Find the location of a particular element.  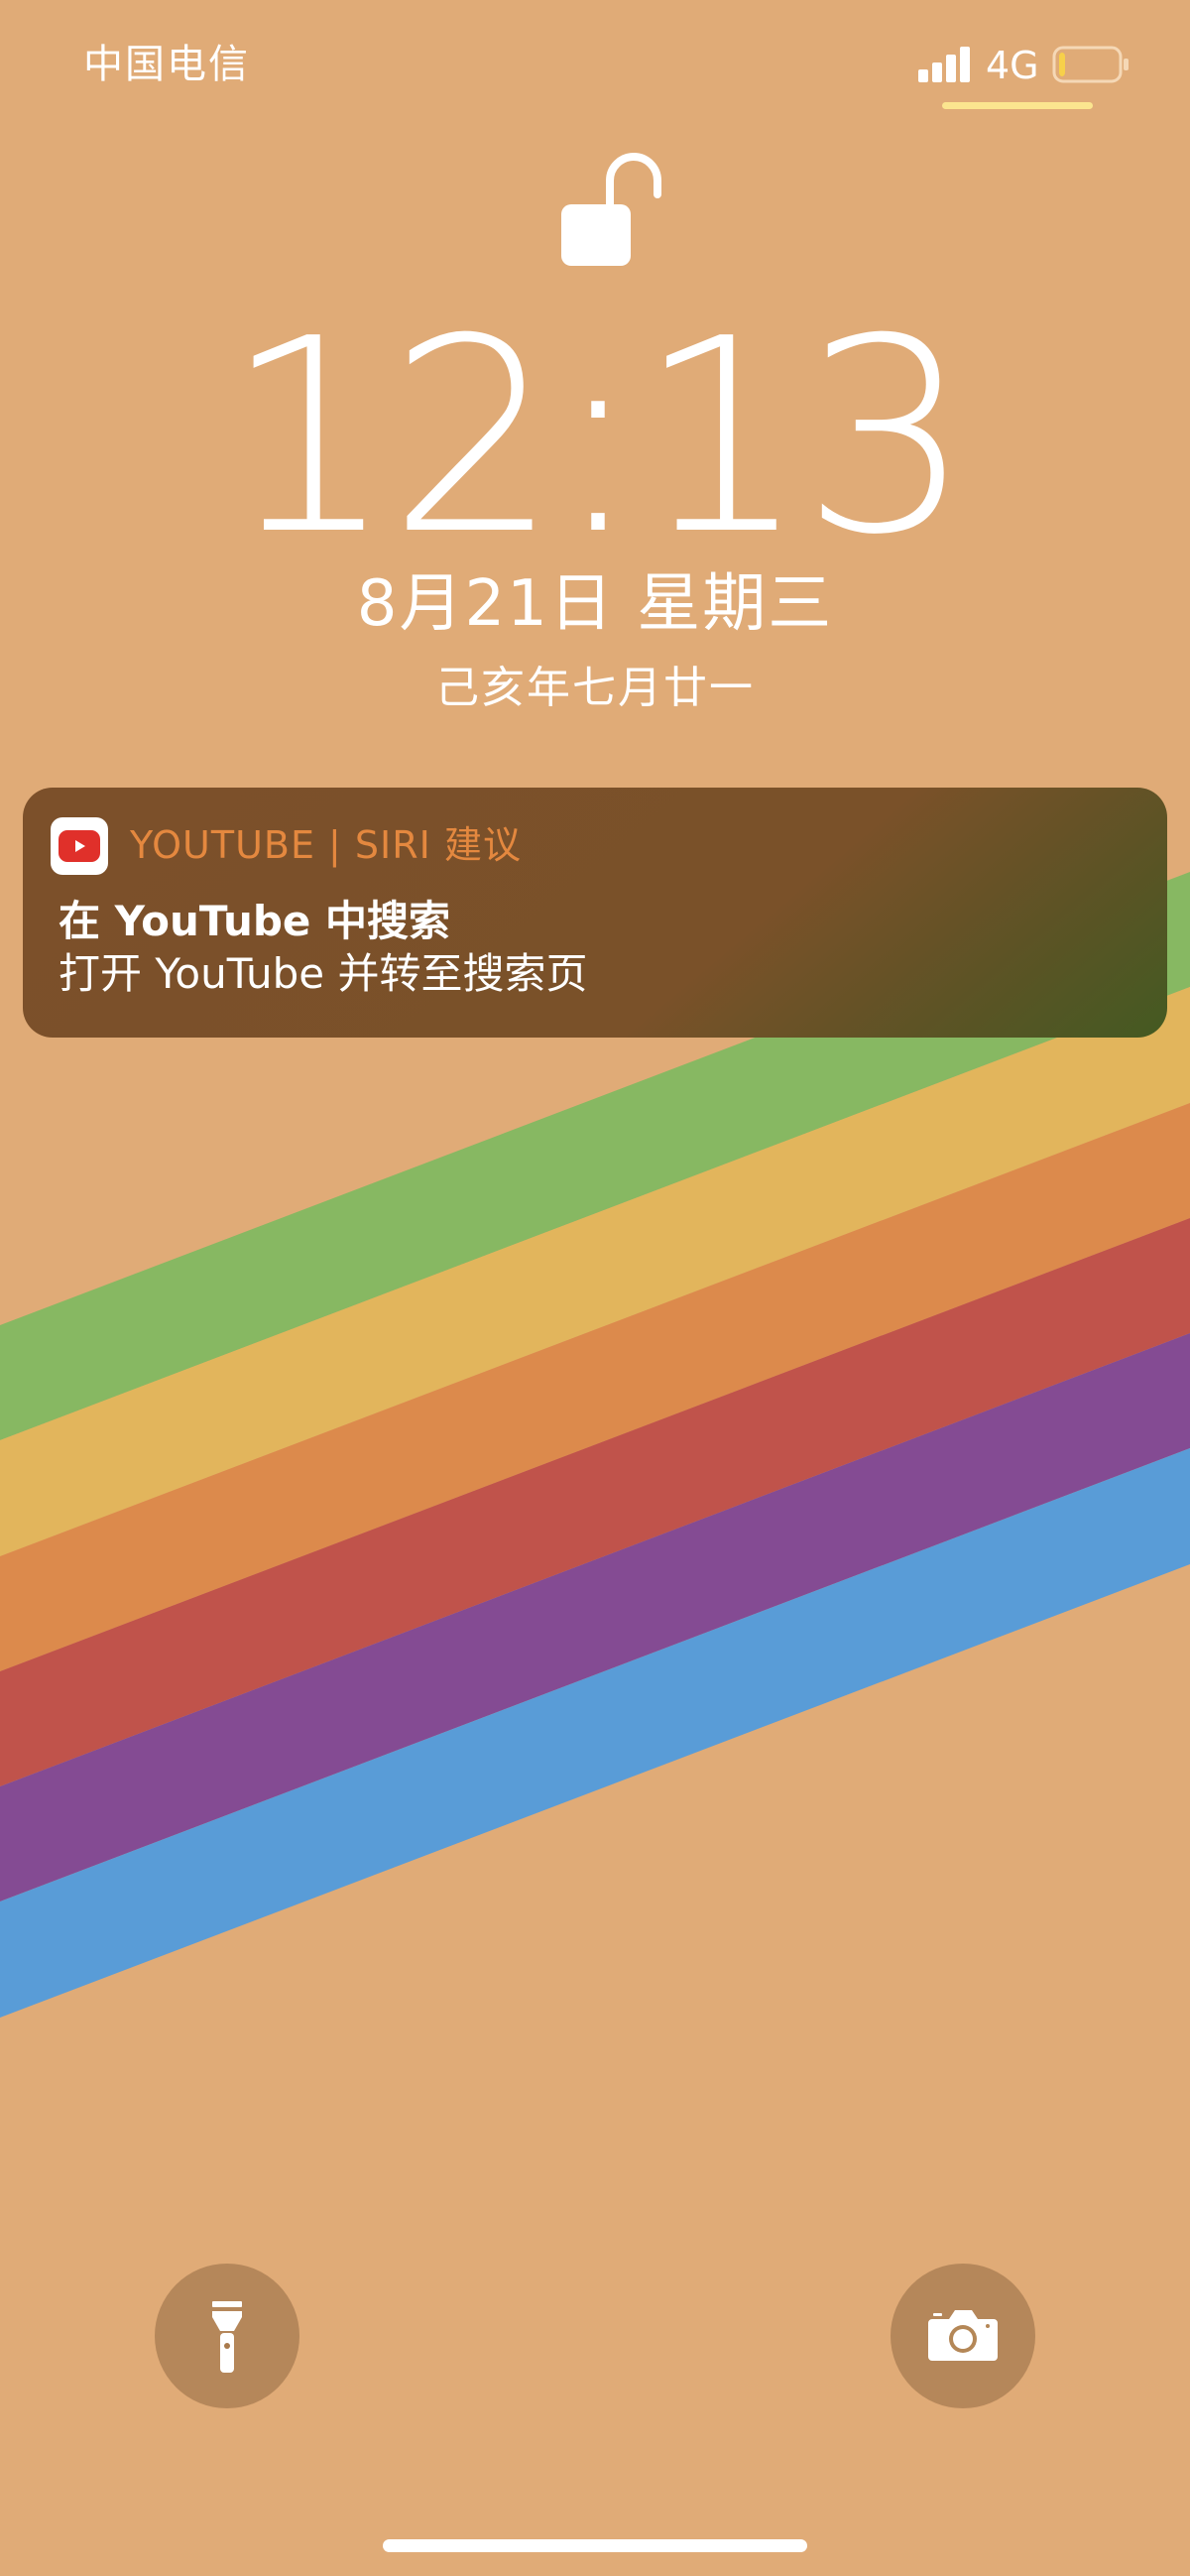

notification-body: 打开 YouTube 并转至搜索页 is located at coordinates (323, 973).